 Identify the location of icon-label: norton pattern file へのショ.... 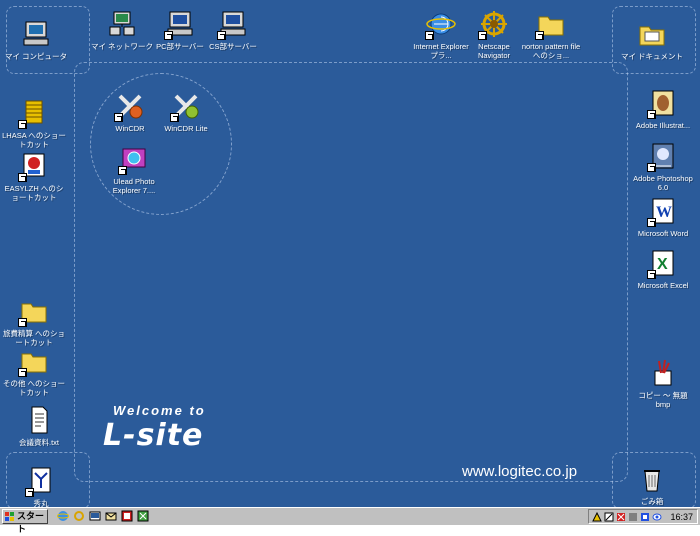
(551, 51).